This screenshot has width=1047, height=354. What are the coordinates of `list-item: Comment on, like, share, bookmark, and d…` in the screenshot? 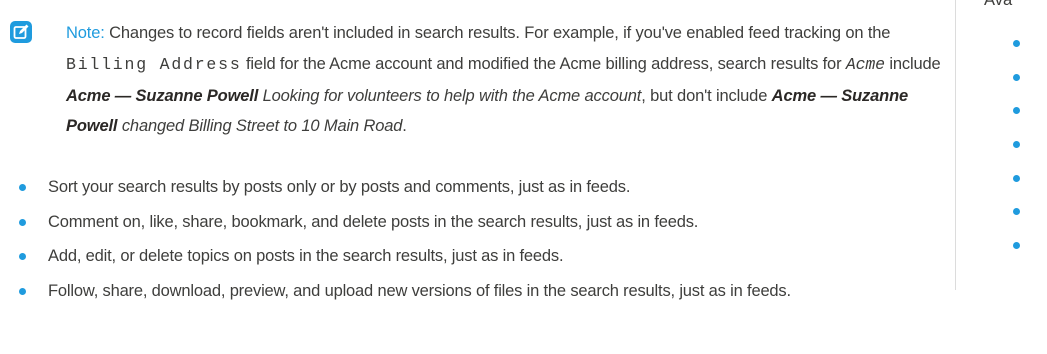 It's located at (395, 222).